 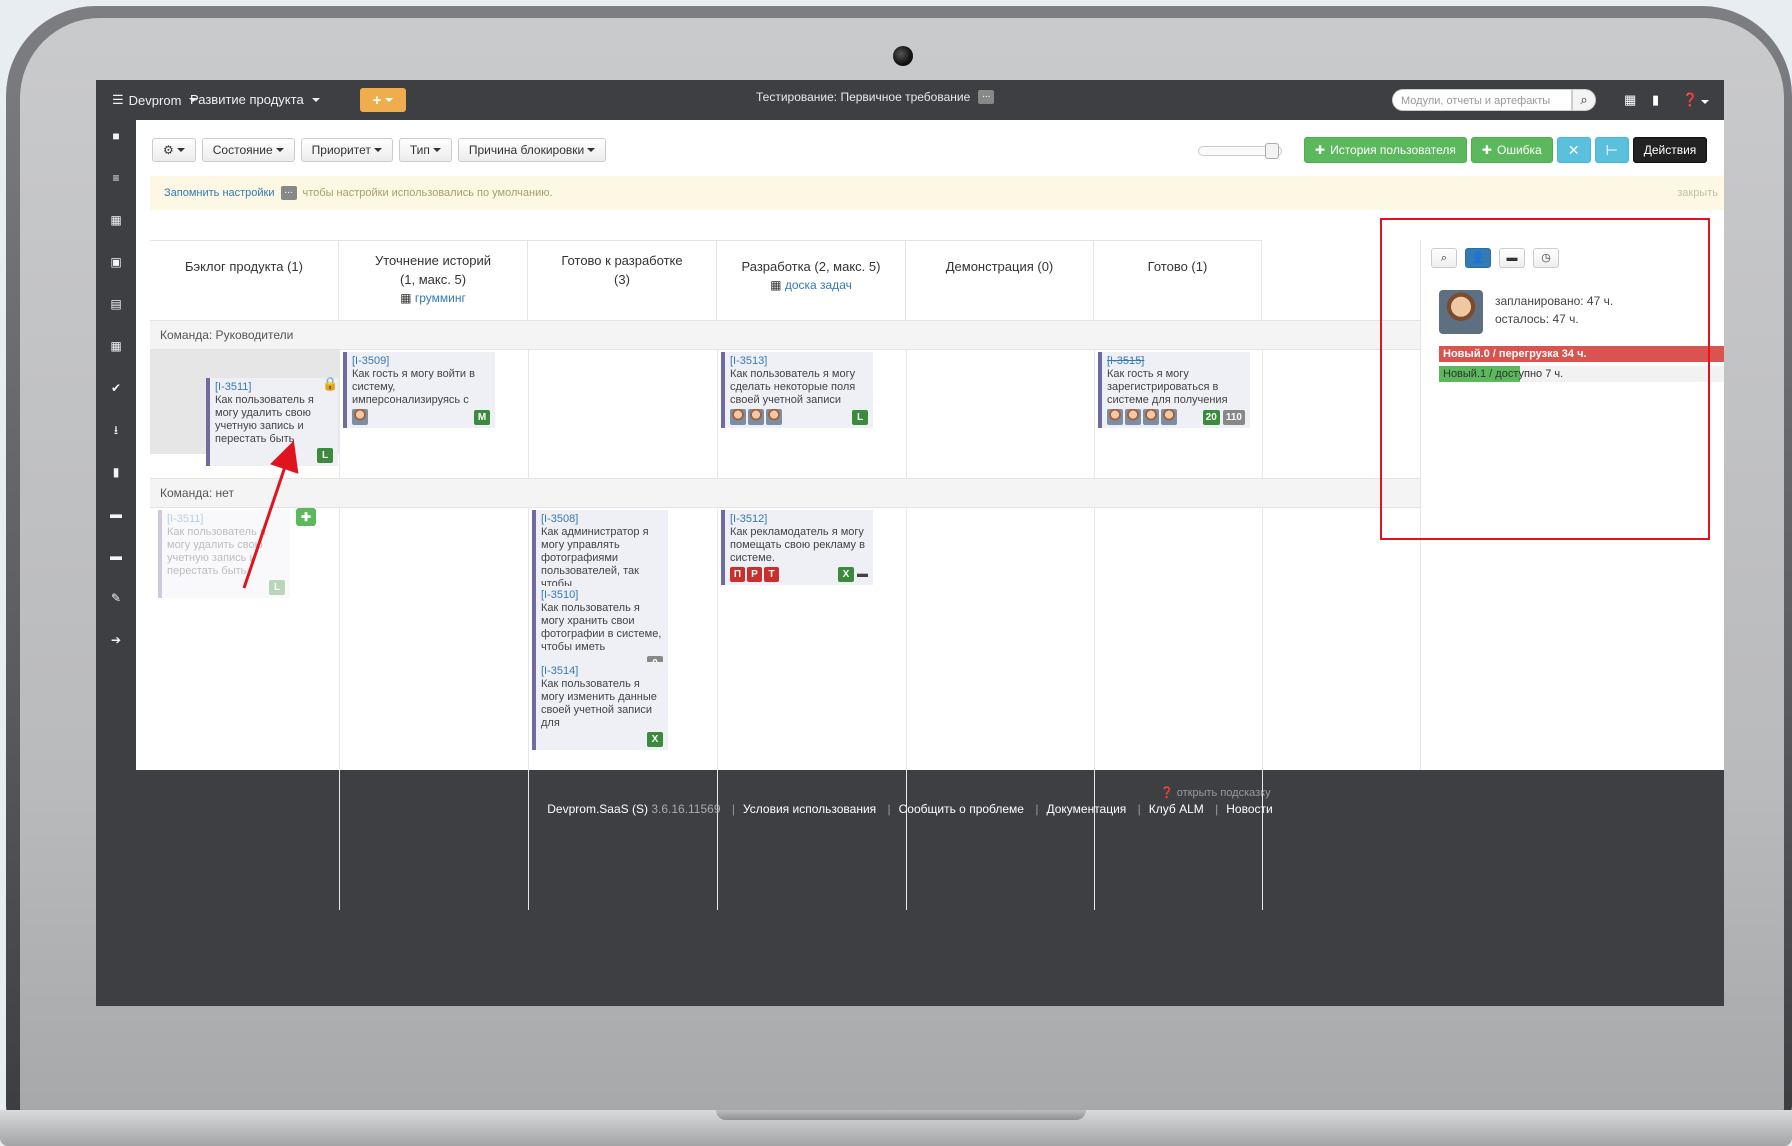 I want to click on annotation-arrow, so click(x=270, y=514).